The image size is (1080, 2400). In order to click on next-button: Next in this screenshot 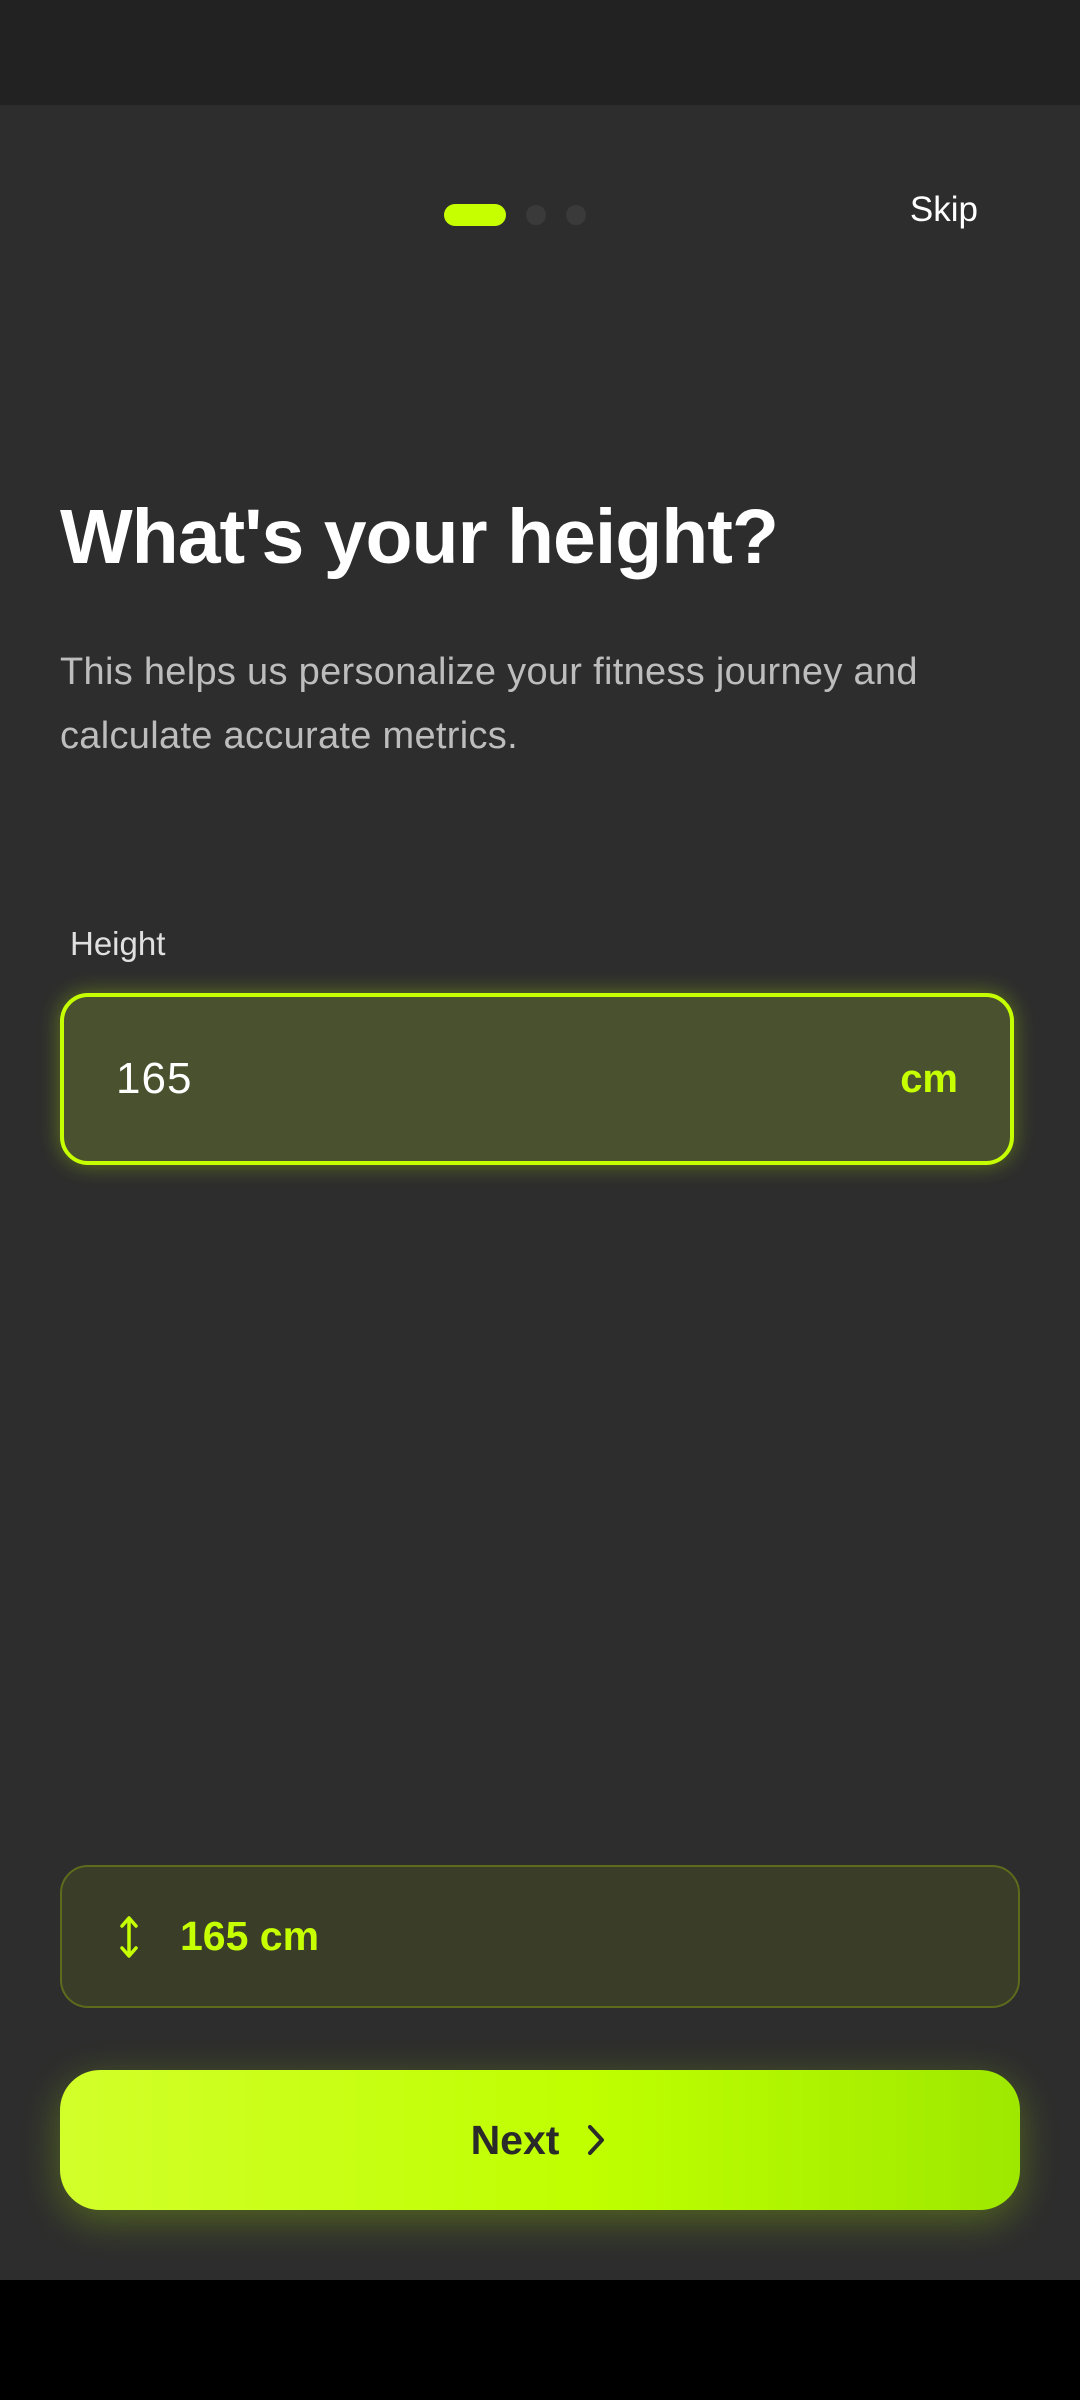, I will do `click(540, 2140)`.